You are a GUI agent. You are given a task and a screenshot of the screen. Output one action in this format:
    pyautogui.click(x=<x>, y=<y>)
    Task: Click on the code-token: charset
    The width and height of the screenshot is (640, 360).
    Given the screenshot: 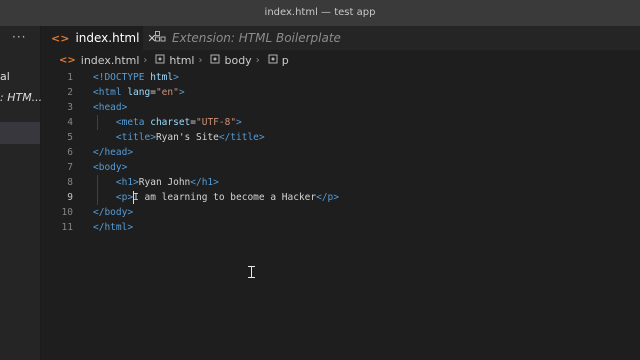 What is the action you would take?
    pyautogui.click(x=167, y=122)
    